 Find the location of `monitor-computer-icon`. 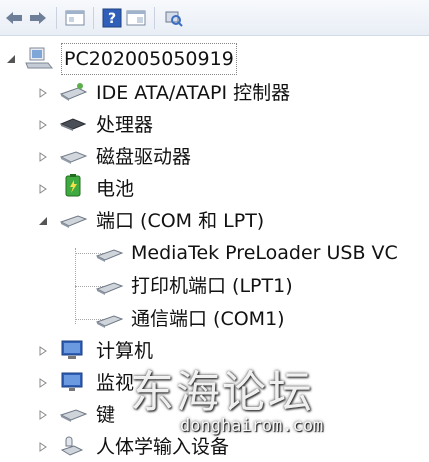

monitor-computer-icon is located at coordinates (72, 349).